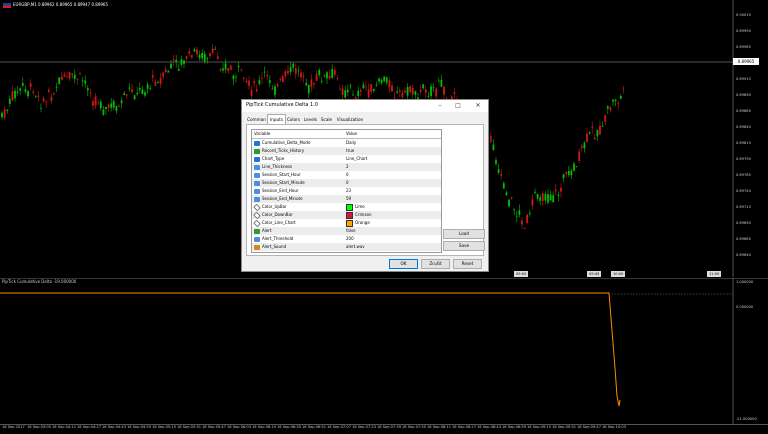 This screenshot has height=434, width=768. I want to click on param-value: 59, so click(348, 199).